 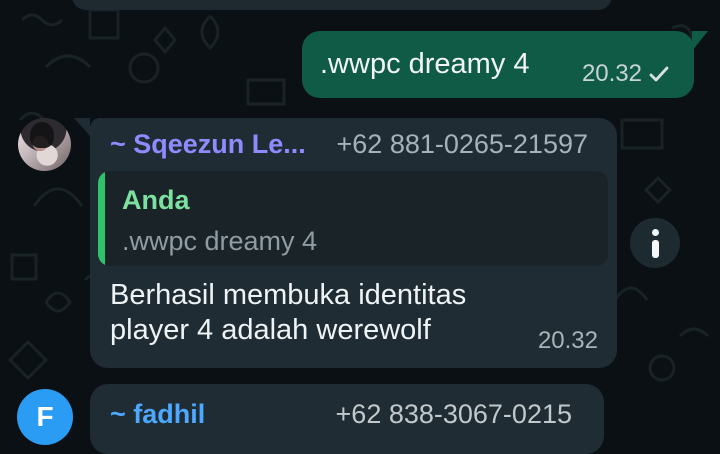 I want to click on message-line-2: player 4 adalah werewolf, so click(x=270, y=330).